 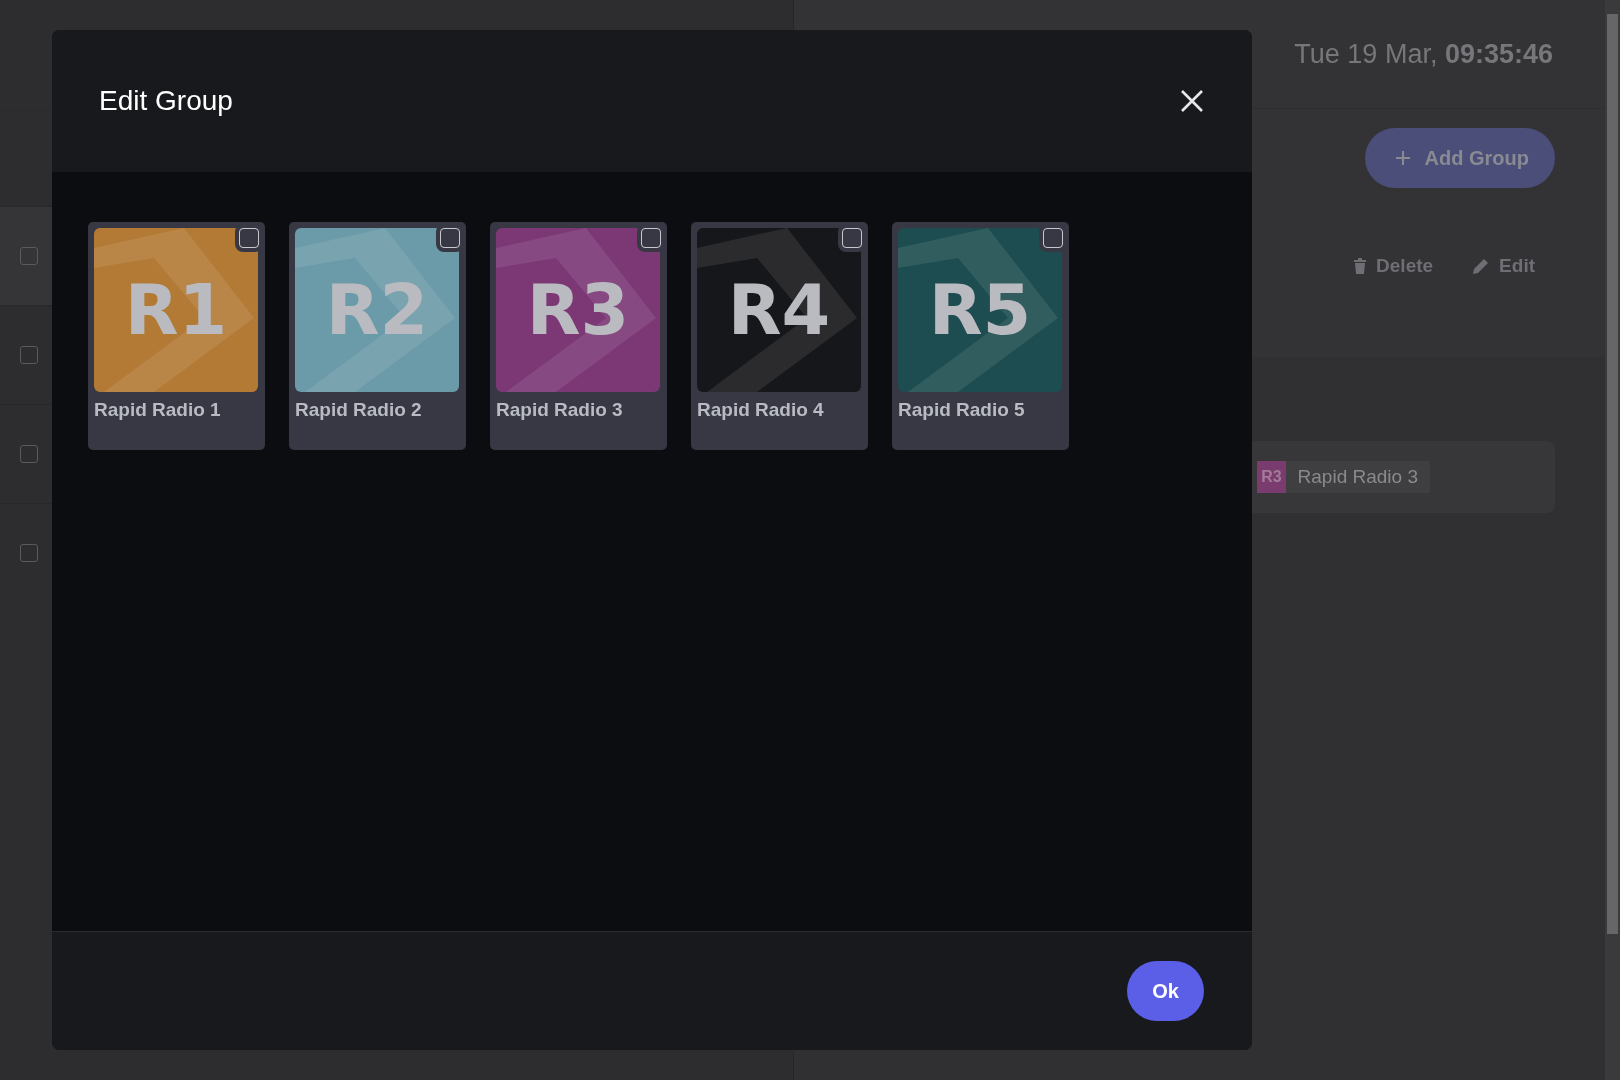 What do you see at coordinates (779, 310) in the screenshot?
I see `logo-text: R4` at bounding box center [779, 310].